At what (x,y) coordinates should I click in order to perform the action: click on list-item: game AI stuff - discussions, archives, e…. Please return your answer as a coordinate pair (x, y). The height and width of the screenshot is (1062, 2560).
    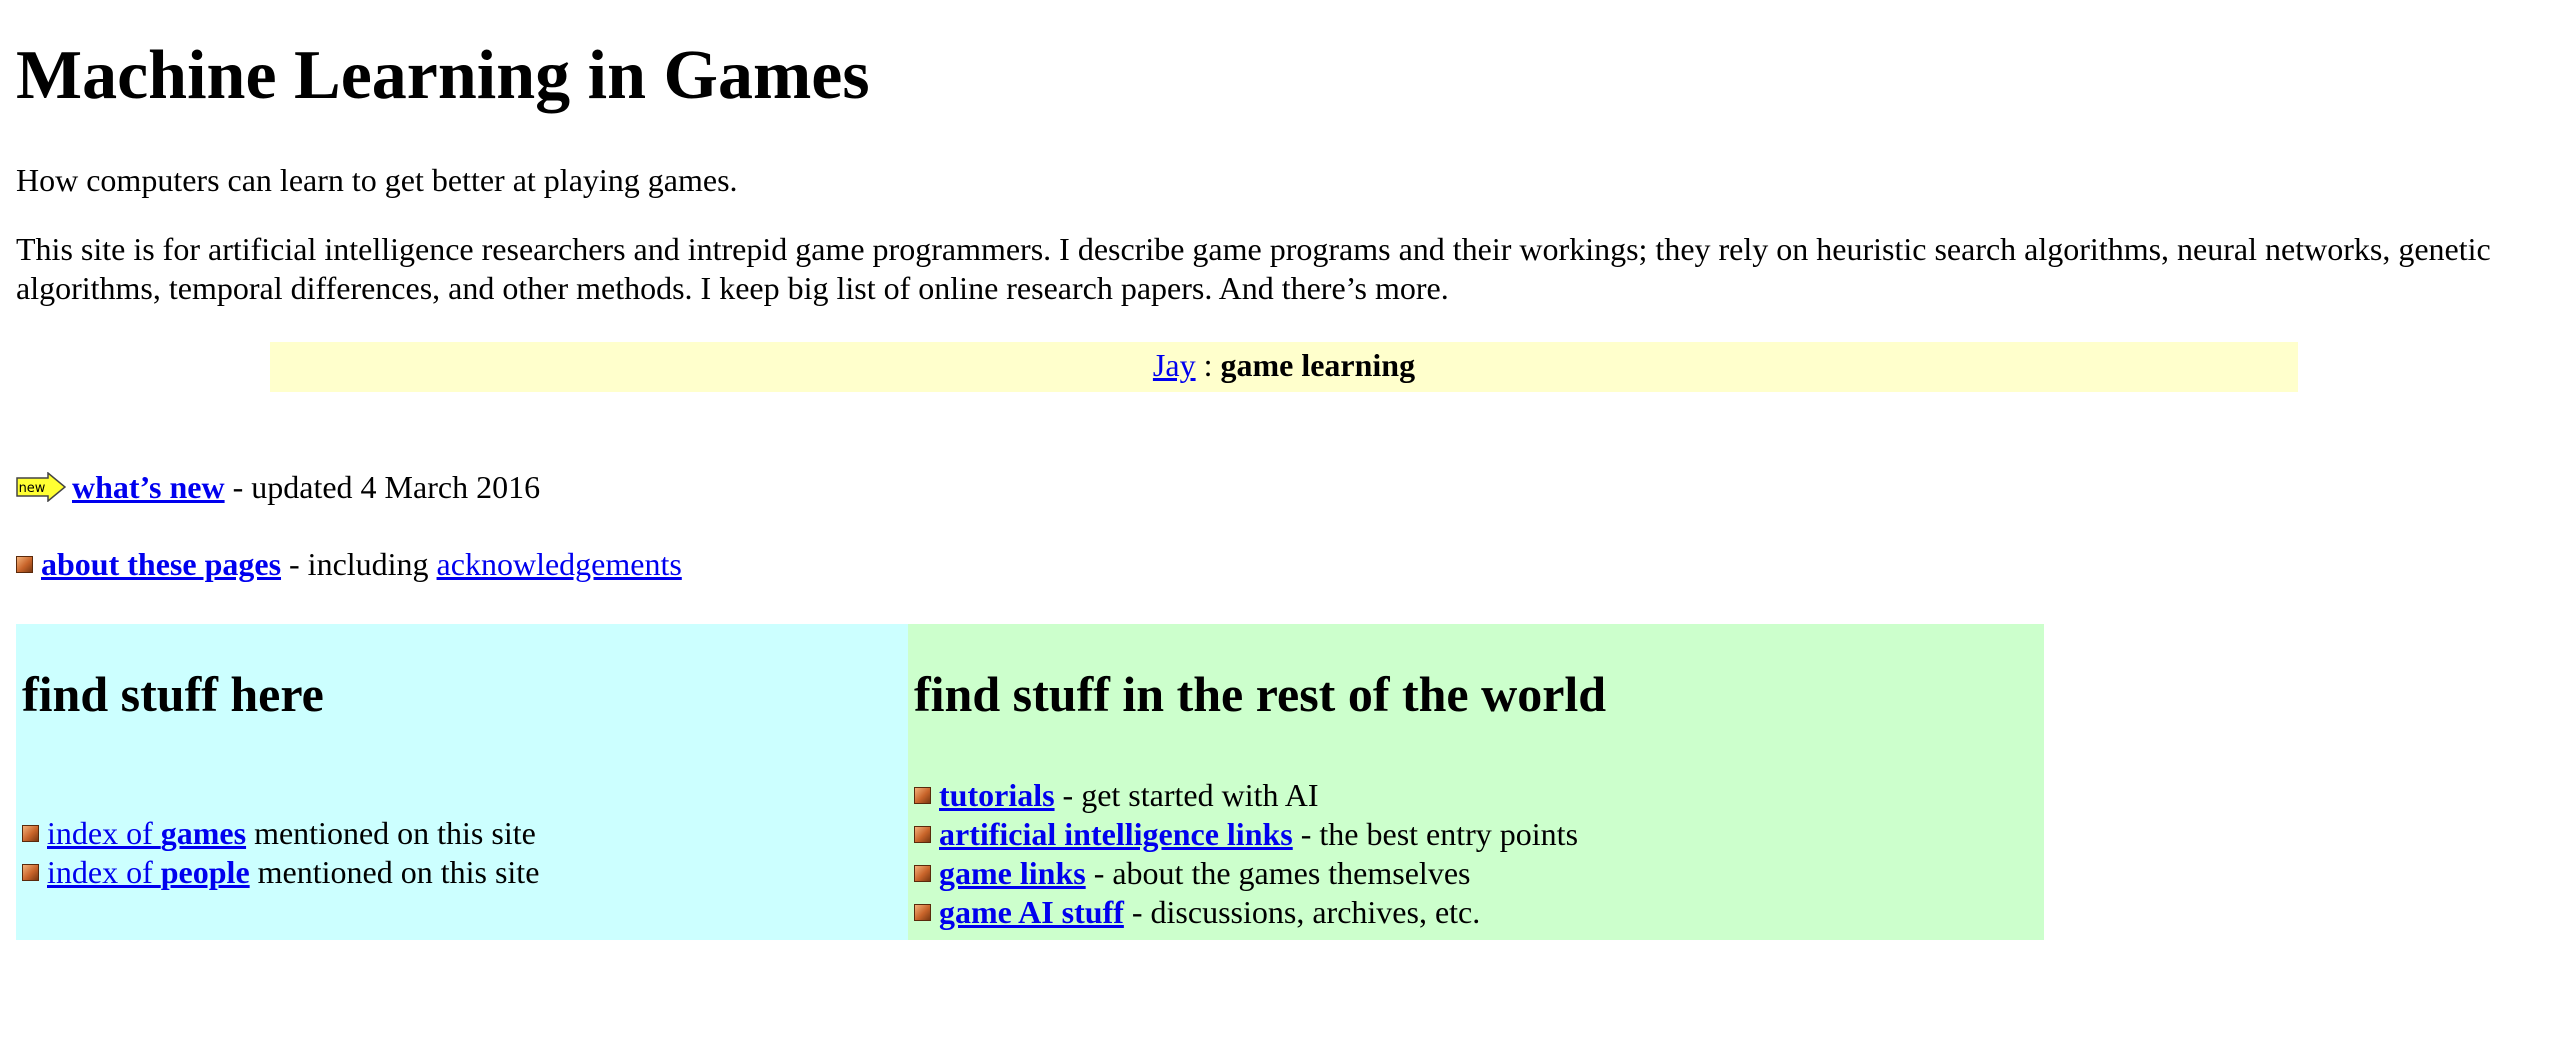
    Looking at the image, I should click on (1246, 912).